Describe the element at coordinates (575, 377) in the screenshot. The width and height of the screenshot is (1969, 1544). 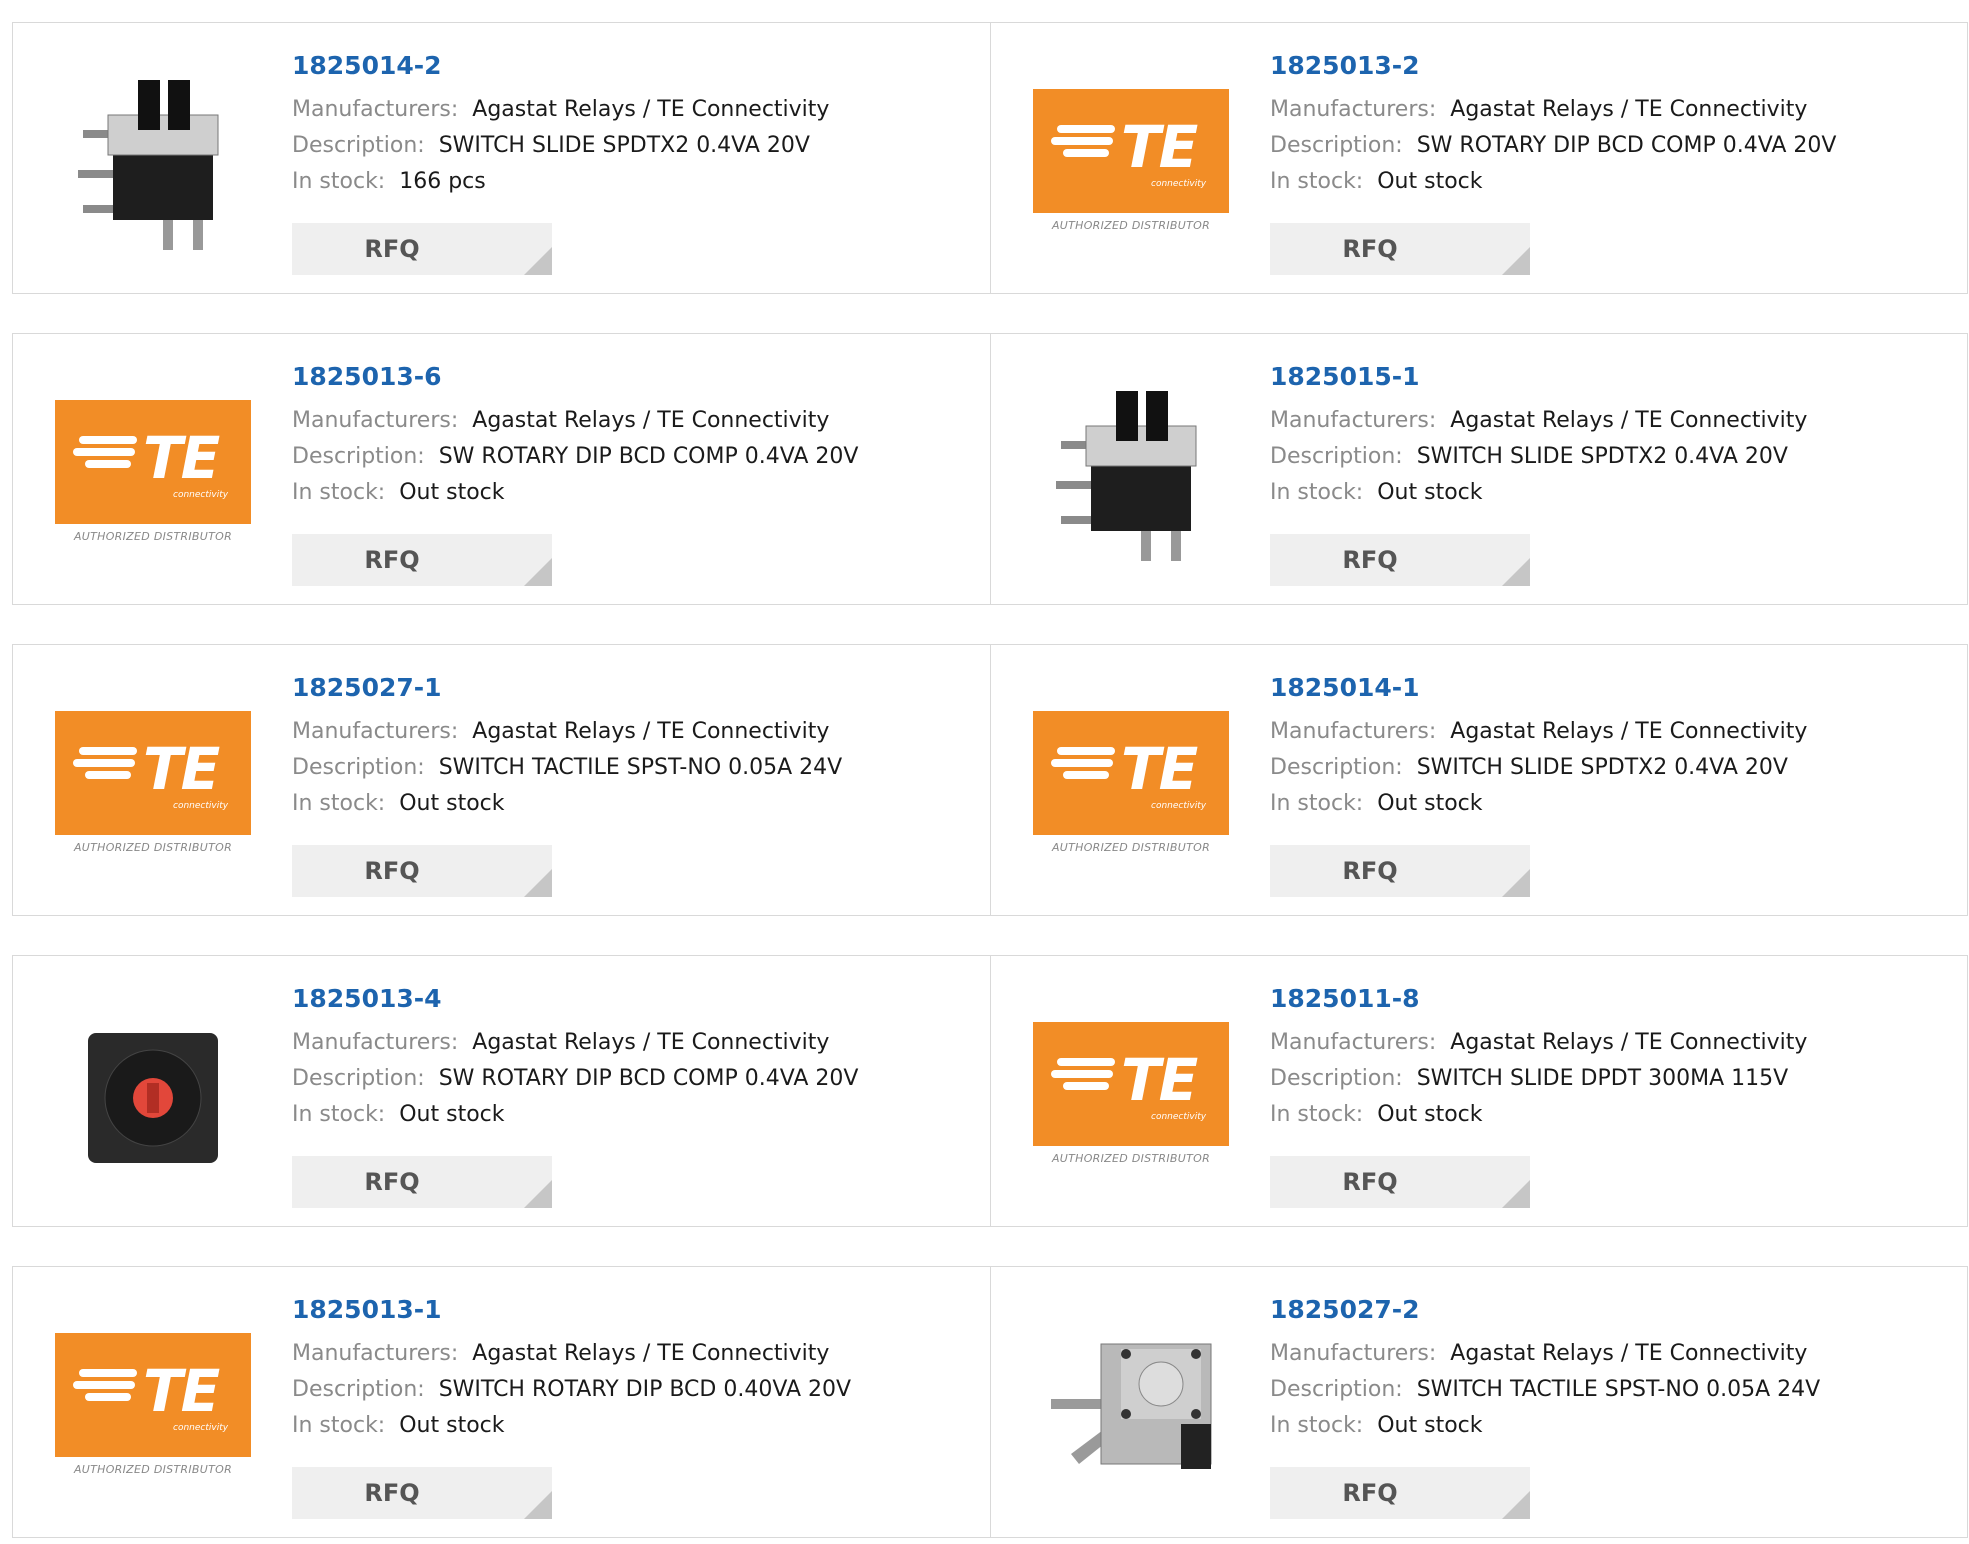
I see `part-number-link: 1825013-6` at that location.